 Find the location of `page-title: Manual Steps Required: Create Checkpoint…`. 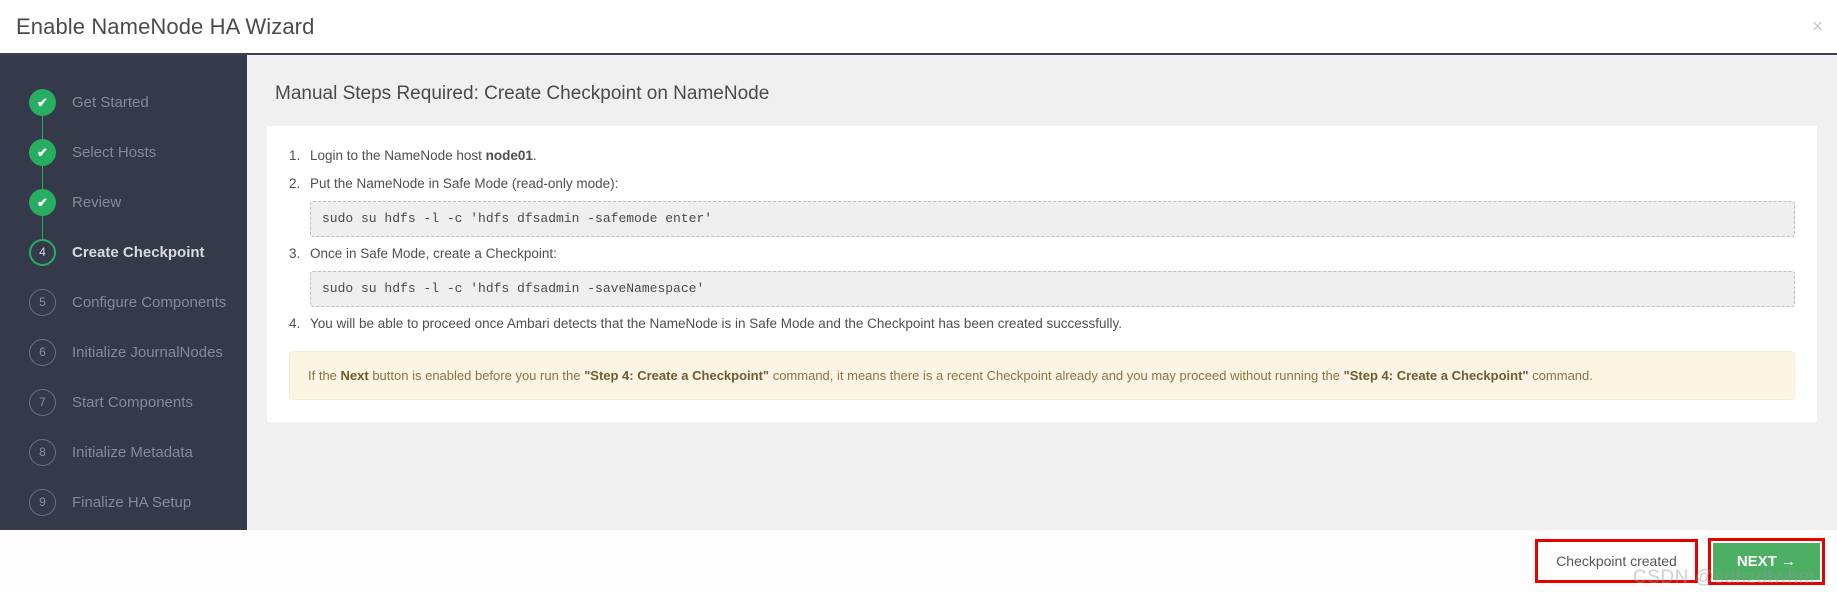

page-title: Manual Steps Required: Create Checkpoint… is located at coordinates (522, 93).